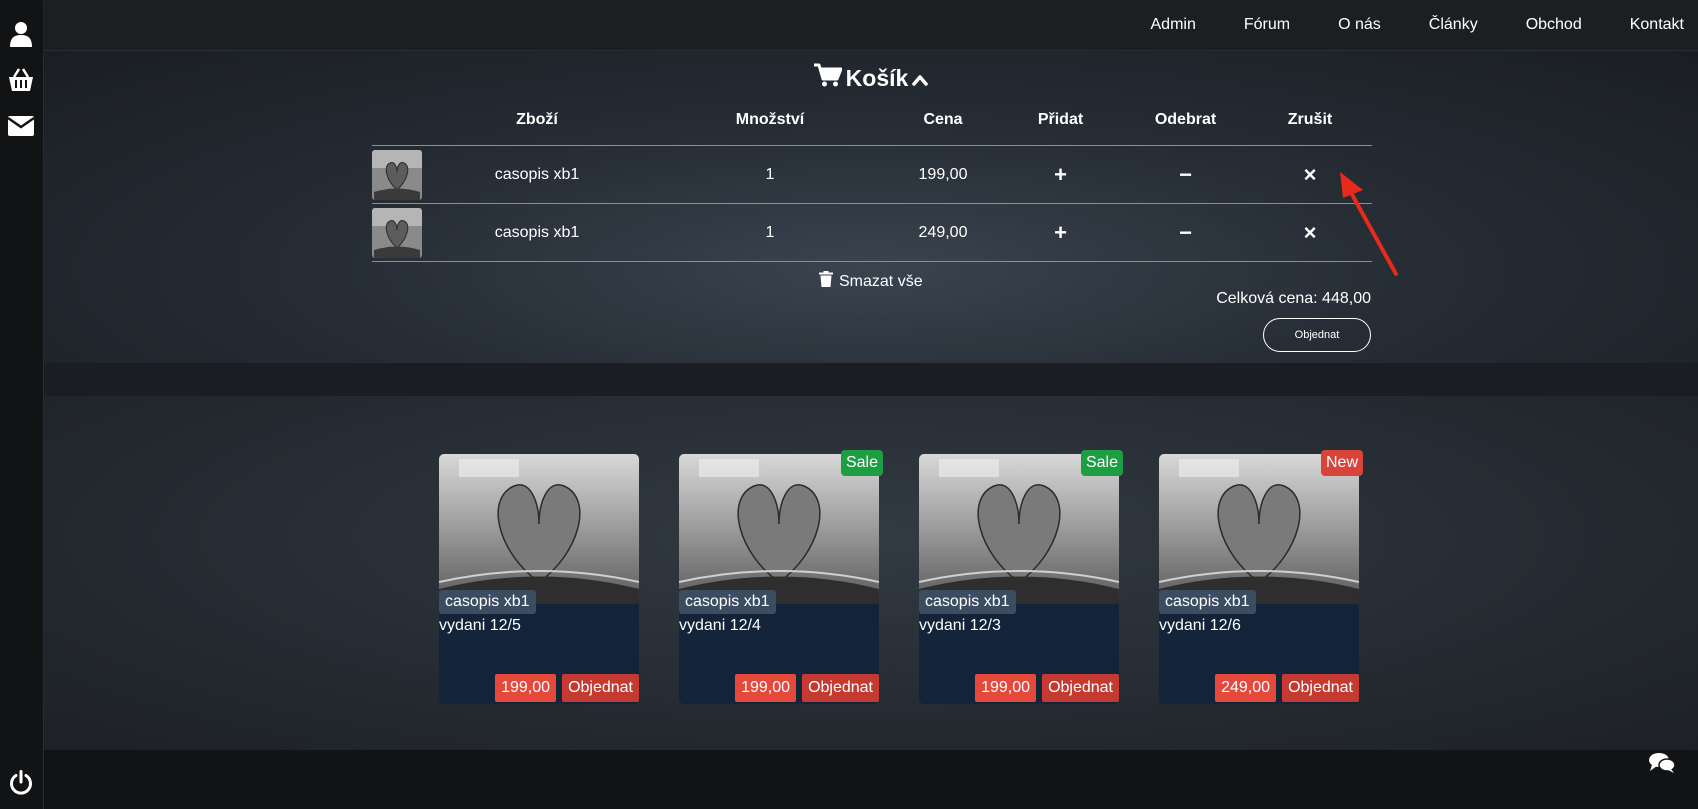 Image resolution: width=1698 pixels, height=809 pixels. I want to click on footer, so click(871, 779).